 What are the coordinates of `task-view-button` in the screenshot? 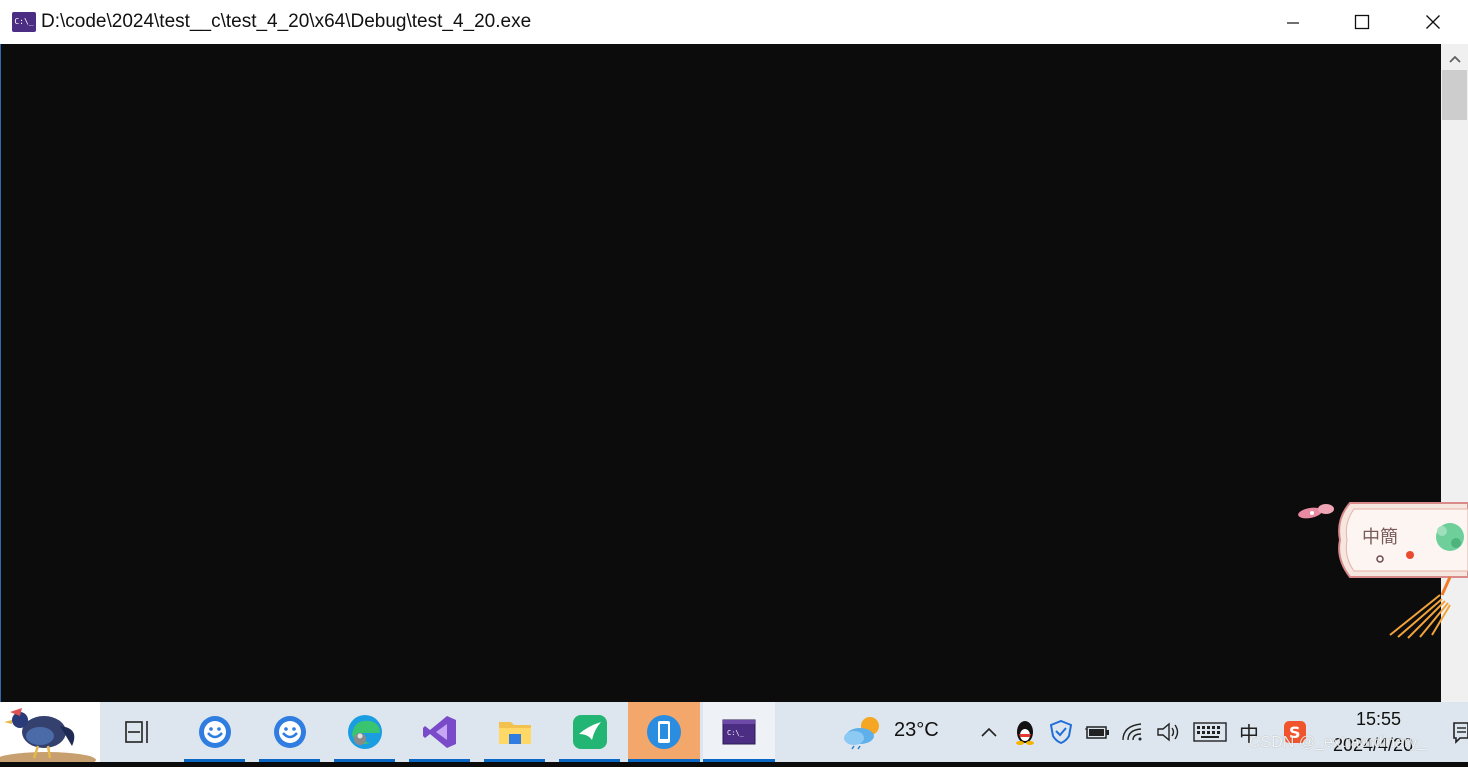 It's located at (138, 732).